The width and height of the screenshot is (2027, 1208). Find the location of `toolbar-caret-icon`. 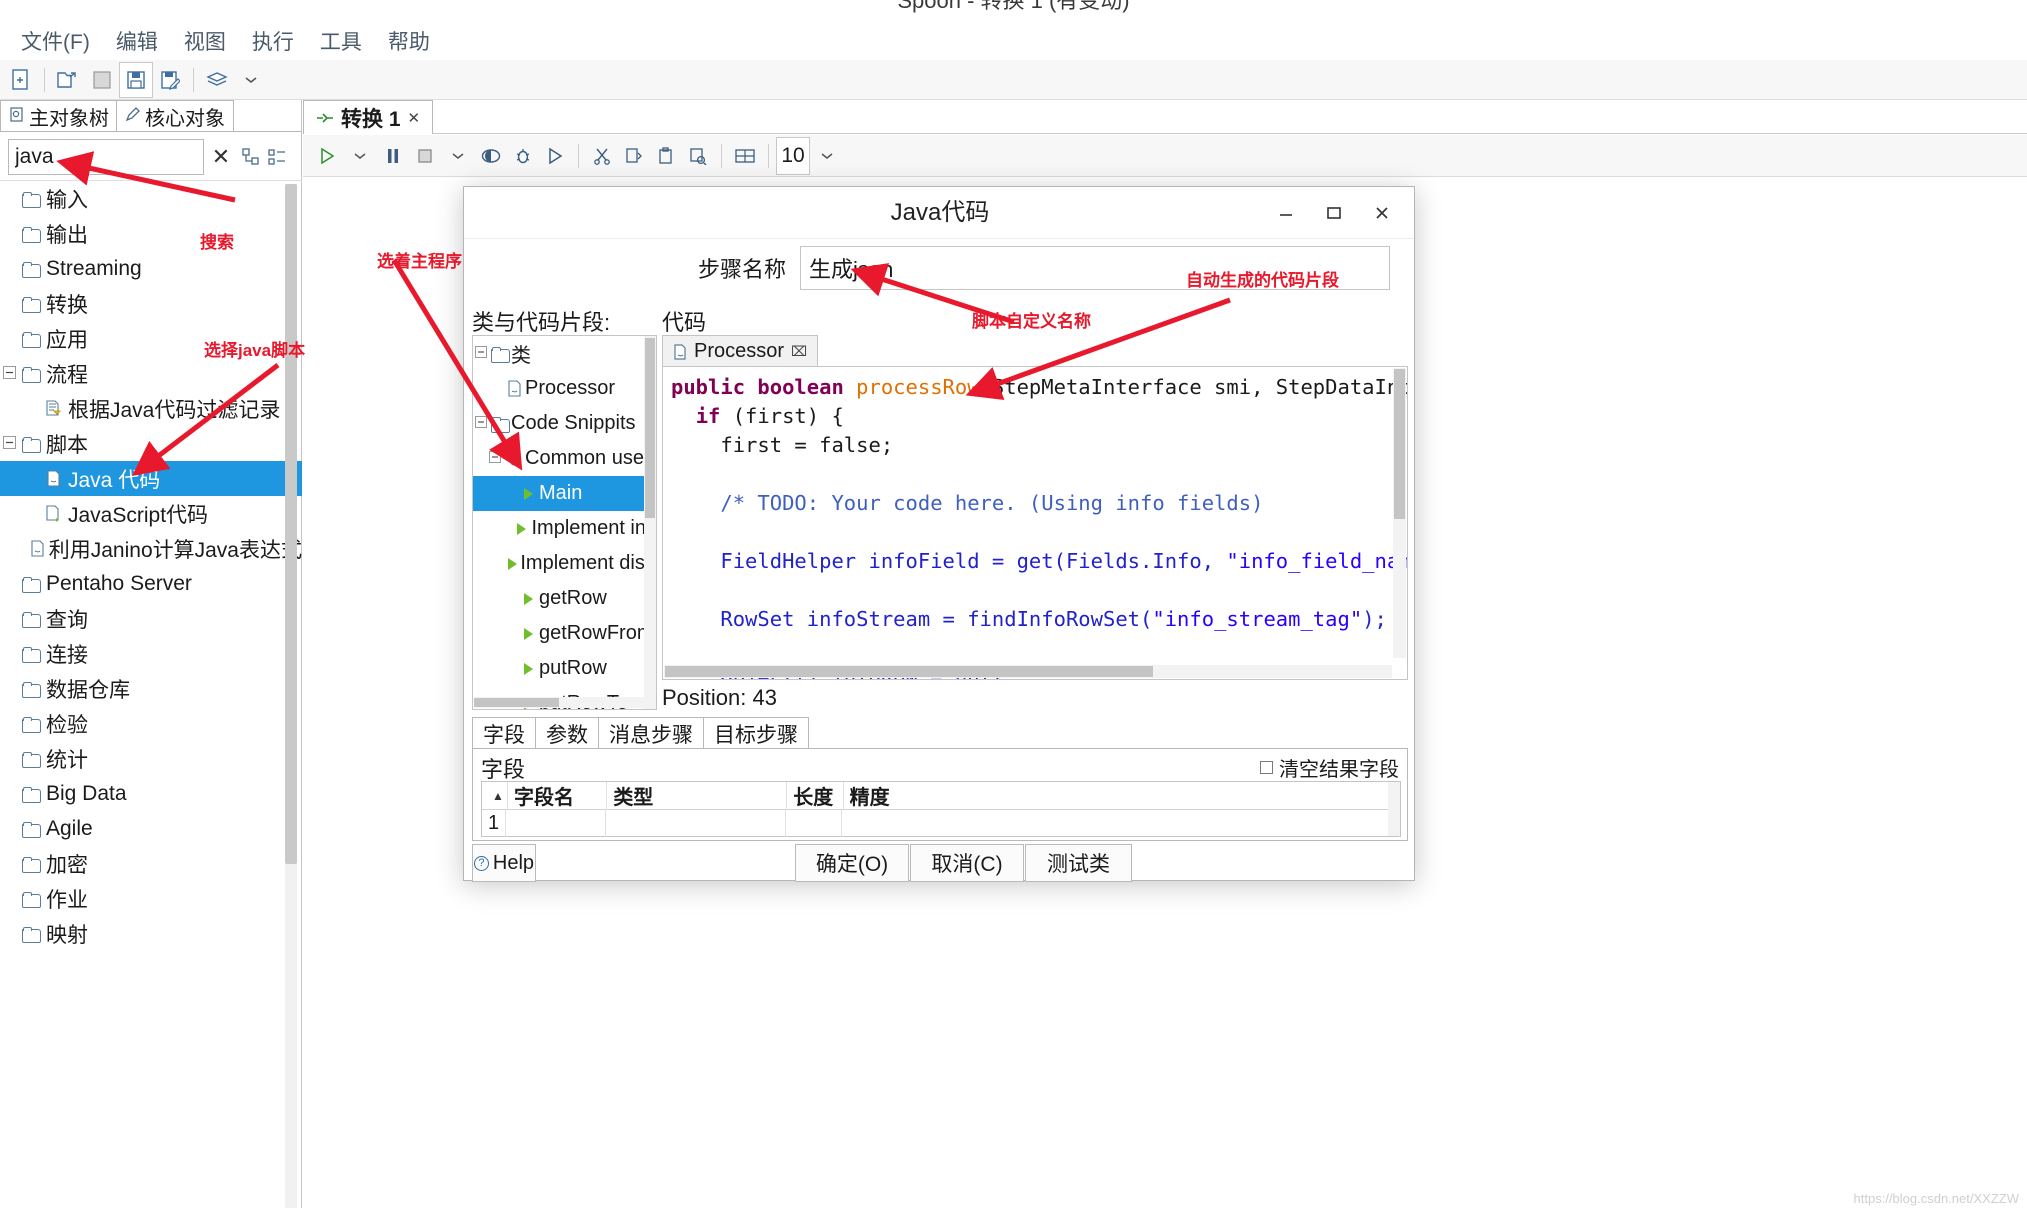

toolbar-caret-icon is located at coordinates (251, 80).